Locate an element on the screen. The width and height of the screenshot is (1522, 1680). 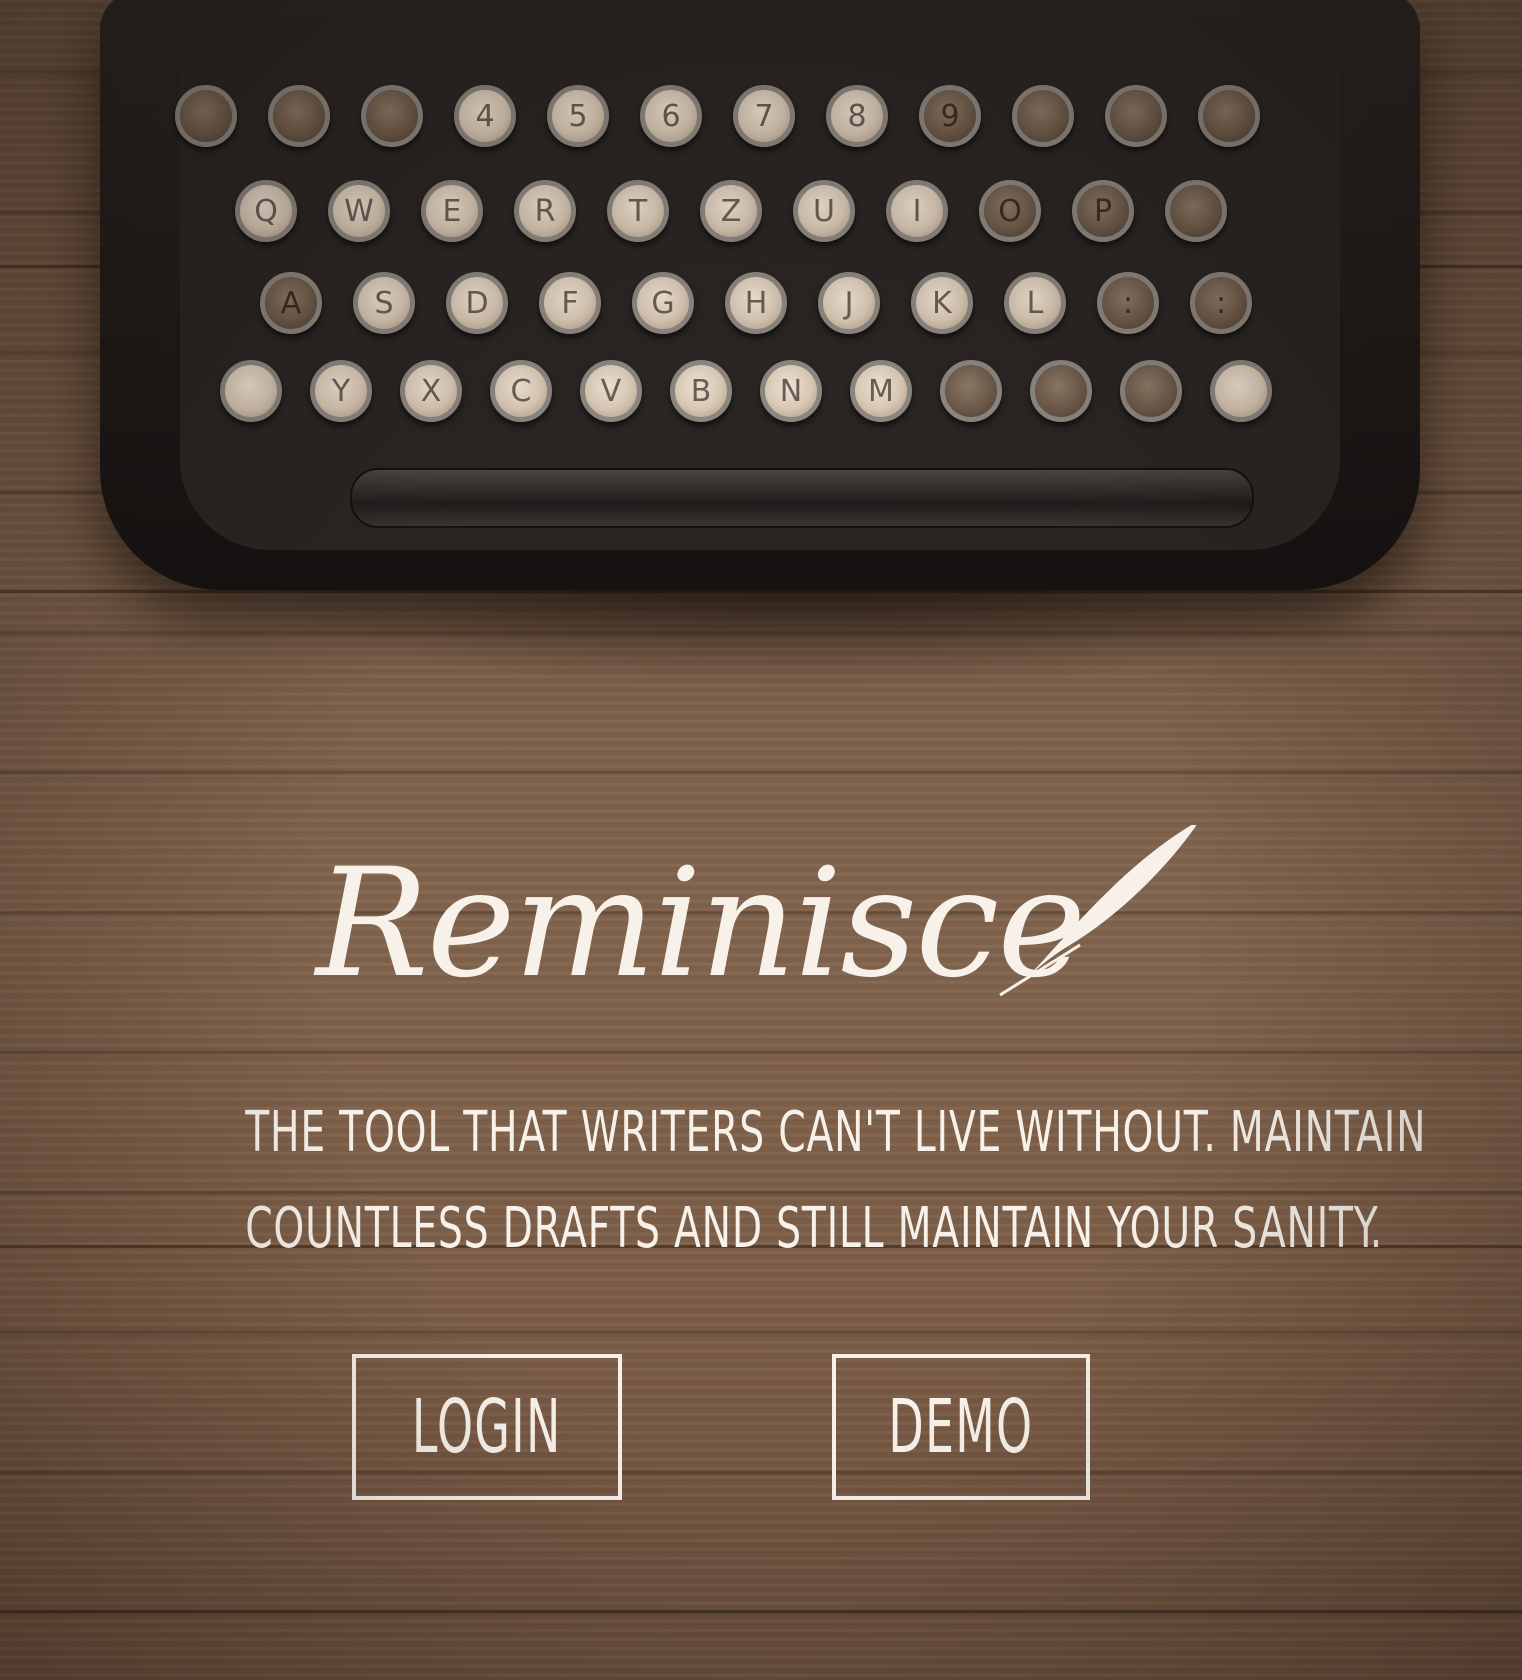
typewriter-key: E is located at coordinates (452, 211).